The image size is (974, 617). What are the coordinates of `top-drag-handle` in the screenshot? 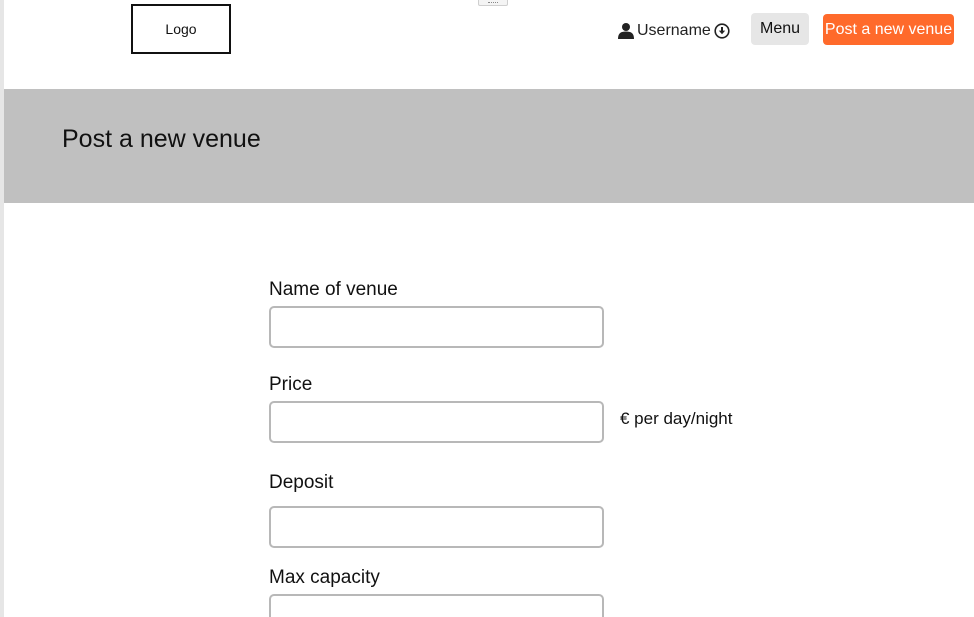 It's located at (493, 3).